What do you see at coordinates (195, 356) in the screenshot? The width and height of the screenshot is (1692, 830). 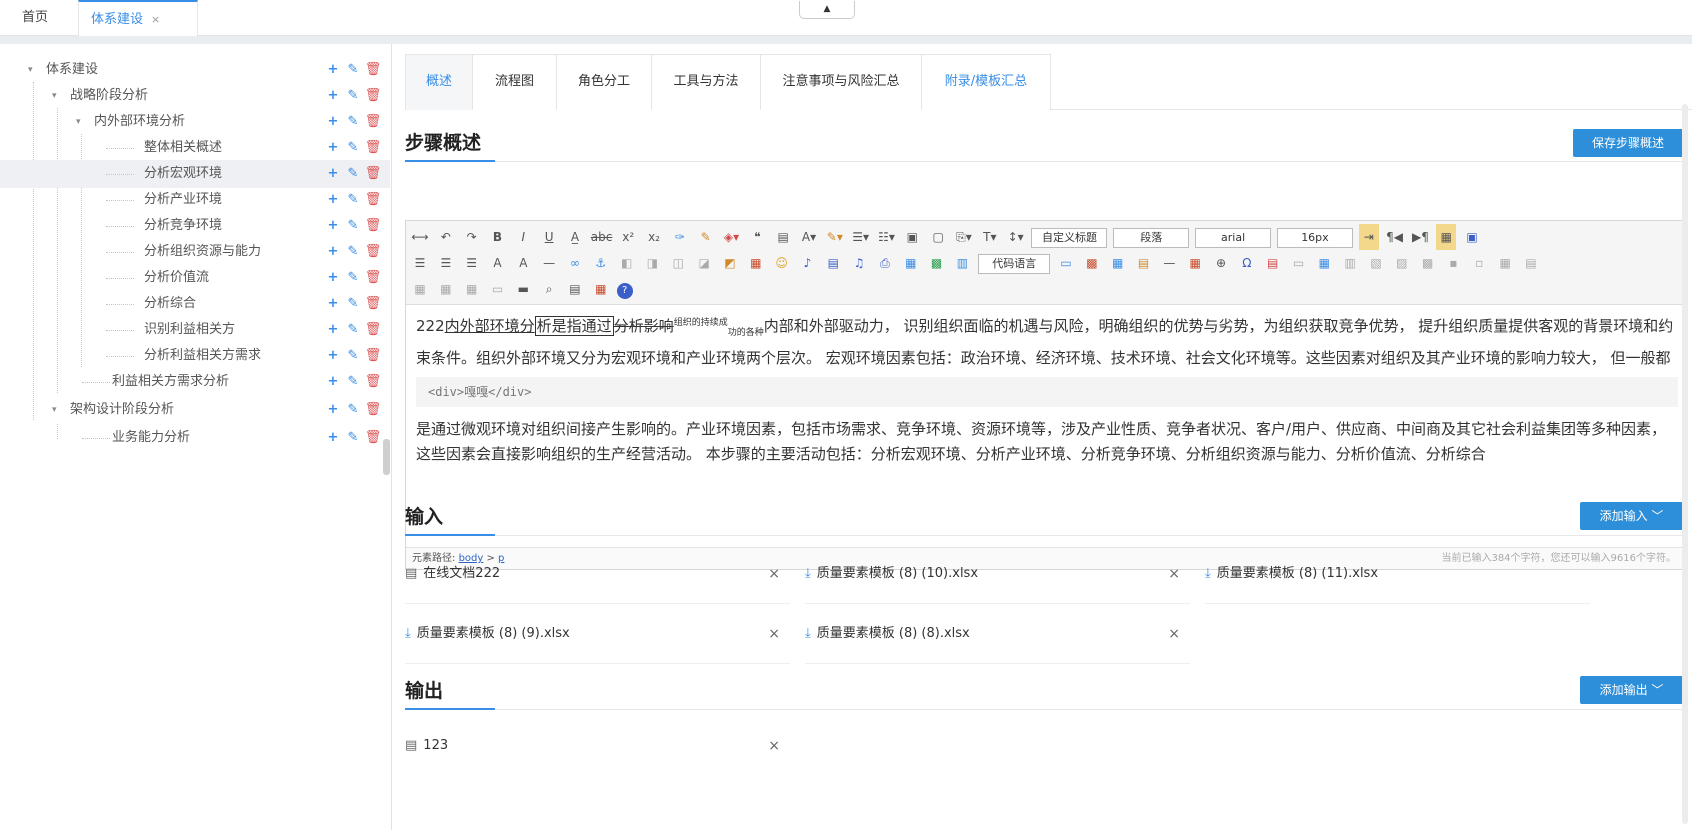 I see `tree-node-分析利益相关方需求: 分析利益相关方需求 + ✎ 🗑` at bounding box center [195, 356].